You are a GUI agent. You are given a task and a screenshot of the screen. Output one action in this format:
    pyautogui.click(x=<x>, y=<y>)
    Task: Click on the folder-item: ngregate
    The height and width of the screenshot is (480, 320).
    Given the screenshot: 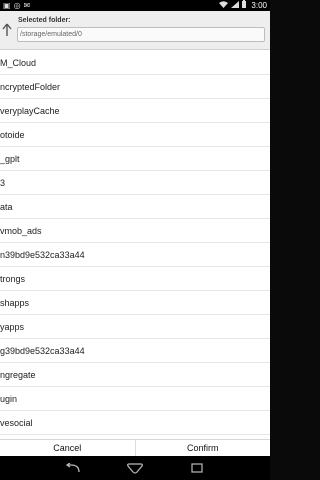 What is the action you would take?
    pyautogui.click(x=135, y=375)
    